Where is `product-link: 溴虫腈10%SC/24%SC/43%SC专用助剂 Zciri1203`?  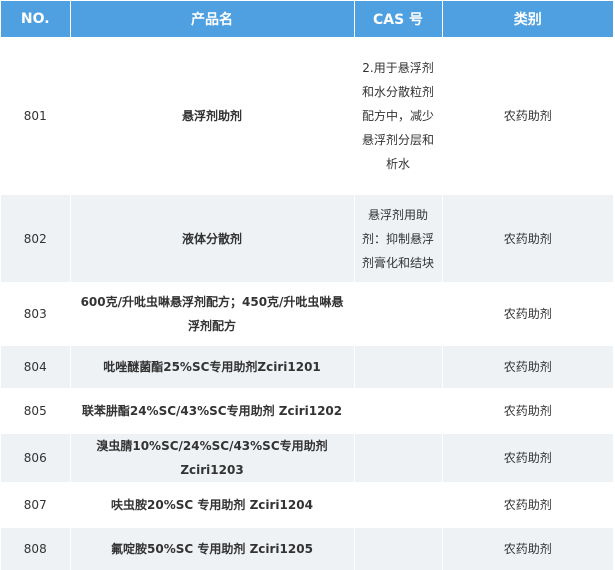 product-link: 溴虫腈10%SC/24%SC/43%SC专用助剂 Zciri1203 is located at coordinates (211, 458).